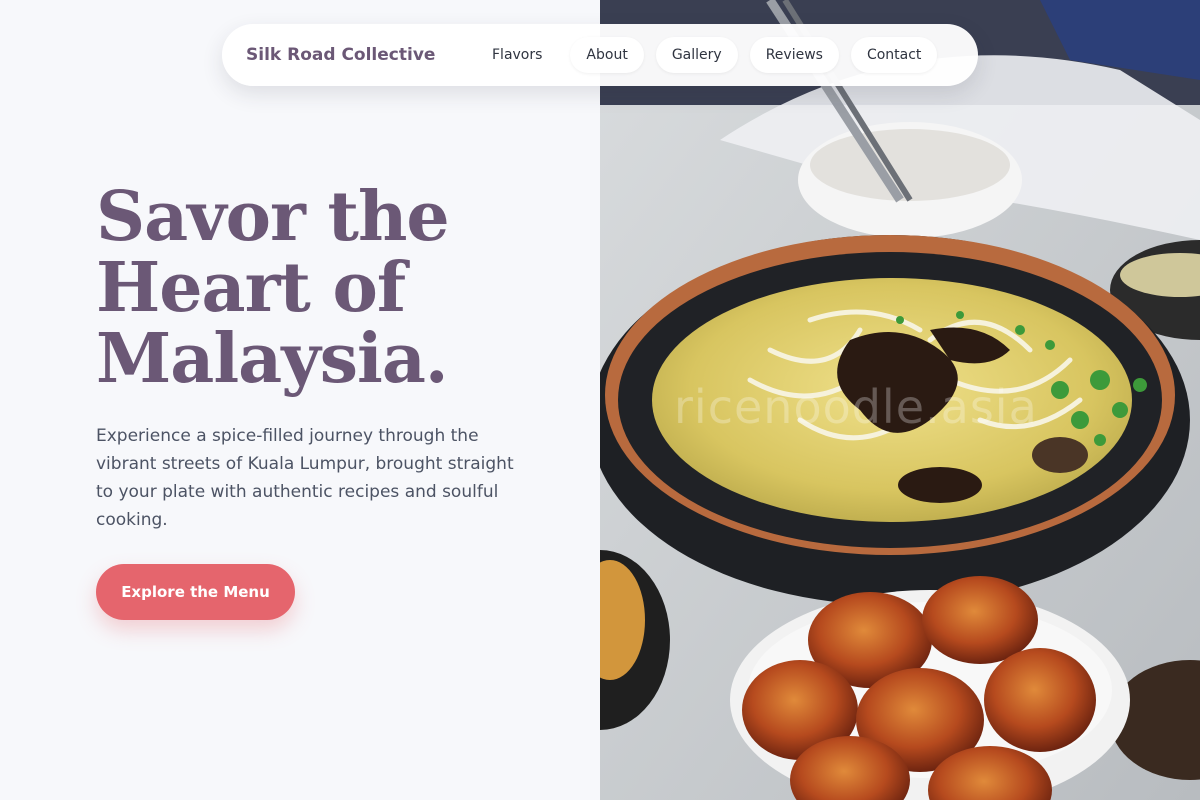 Image resolution: width=1200 pixels, height=800 pixels. What do you see at coordinates (251, 288) in the screenshot?
I see `headline-line: Heart of` at bounding box center [251, 288].